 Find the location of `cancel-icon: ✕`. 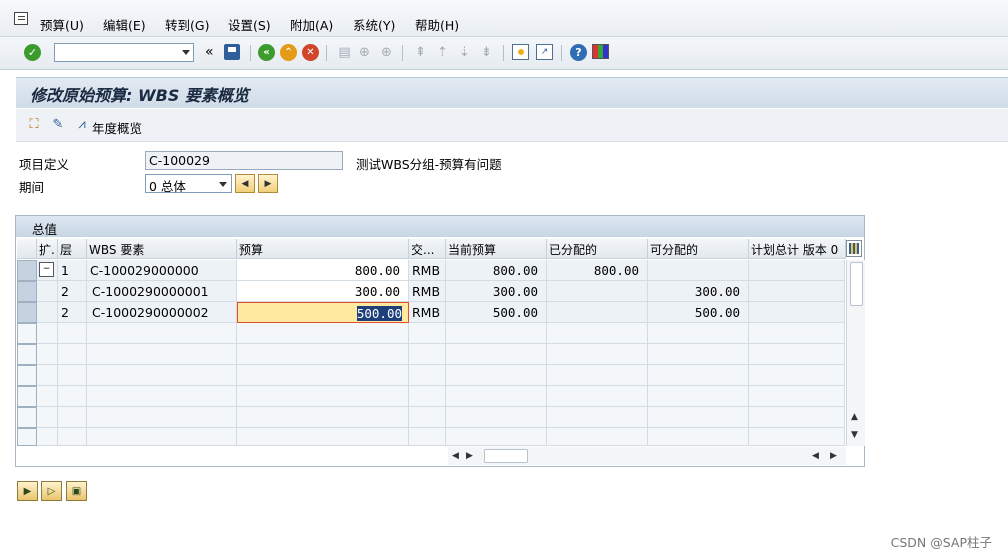

cancel-icon: ✕ is located at coordinates (310, 52).